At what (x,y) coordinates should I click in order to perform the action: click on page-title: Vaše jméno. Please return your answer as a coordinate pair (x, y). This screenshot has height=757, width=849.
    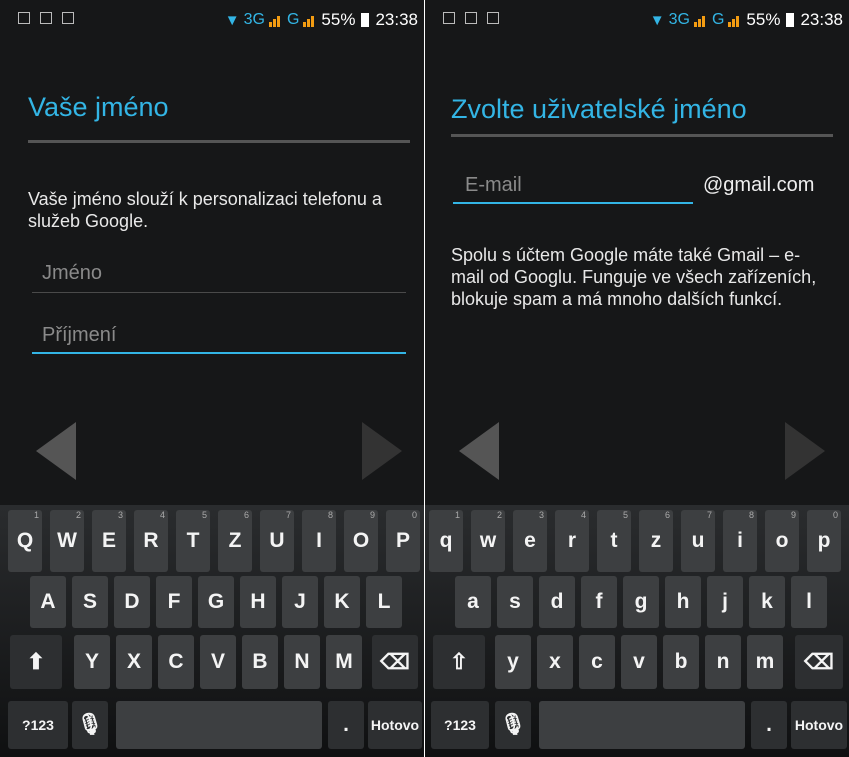
    Looking at the image, I should click on (98, 107).